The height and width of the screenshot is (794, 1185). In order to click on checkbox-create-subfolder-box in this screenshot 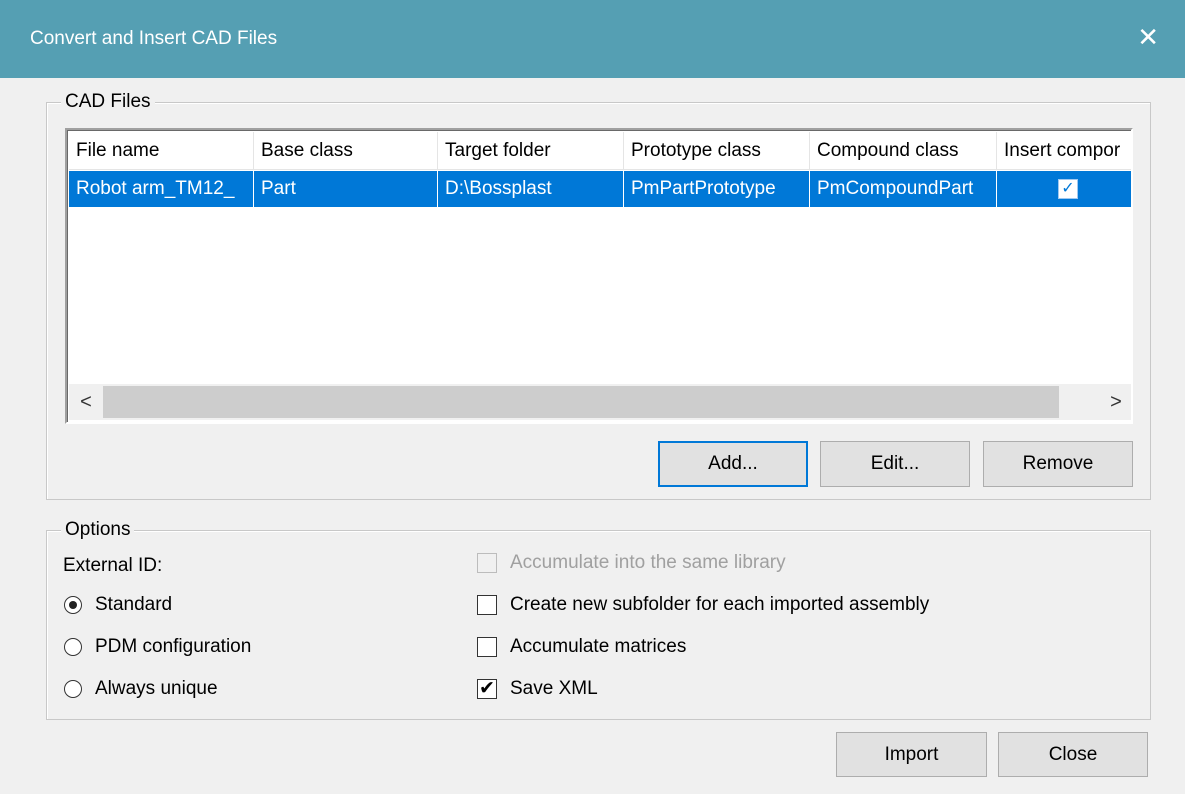, I will do `click(487, 605)`.